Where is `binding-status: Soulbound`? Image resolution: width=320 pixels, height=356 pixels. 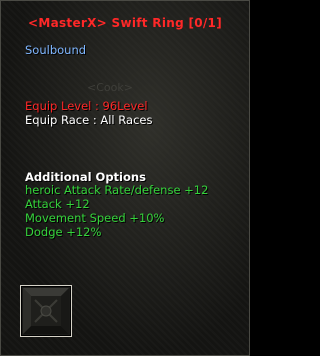
binding-status: Soulbound is located at coordinates (56, 50).